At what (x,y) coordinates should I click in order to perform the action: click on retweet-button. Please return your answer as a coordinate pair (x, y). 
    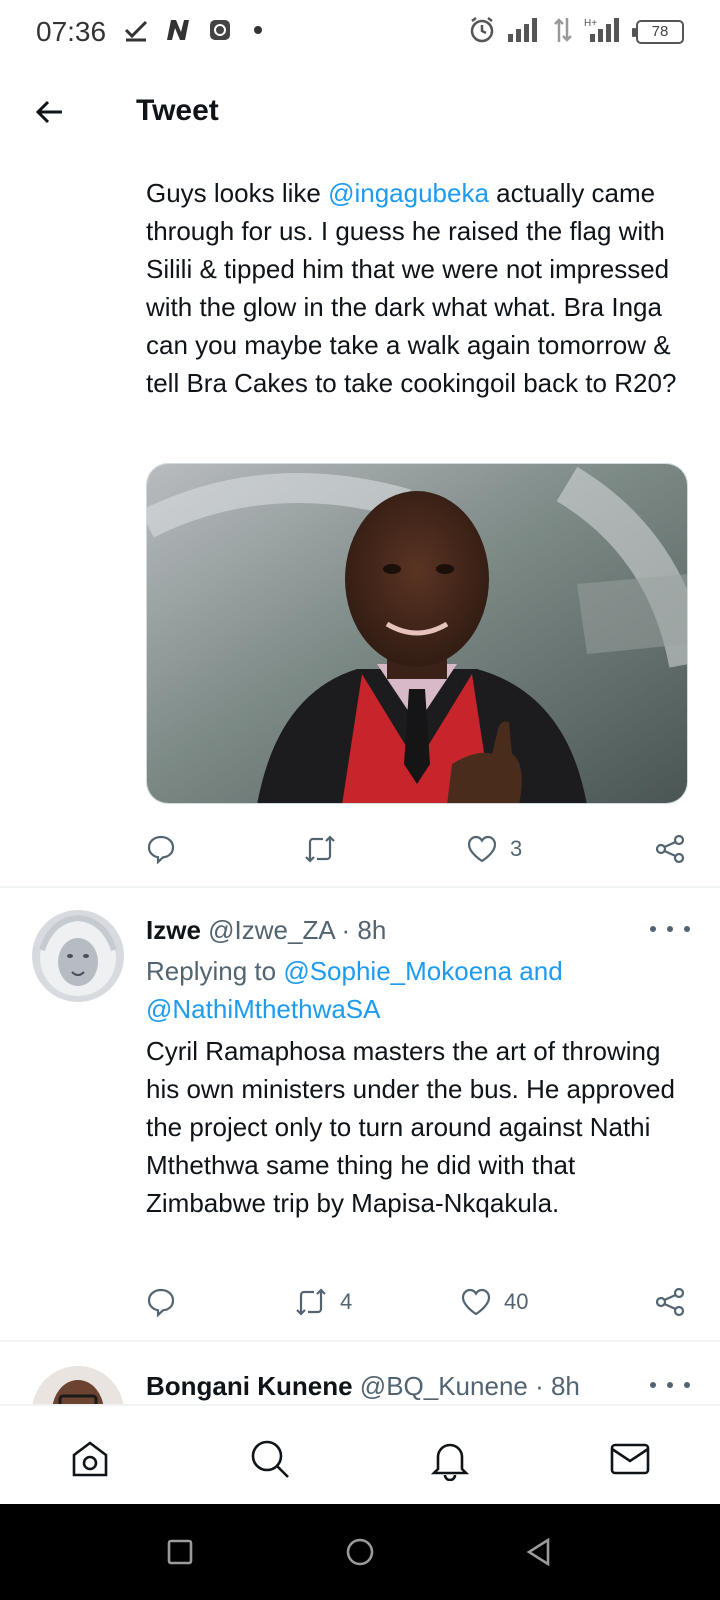
    Looking at the image, I should click on (326, 849).